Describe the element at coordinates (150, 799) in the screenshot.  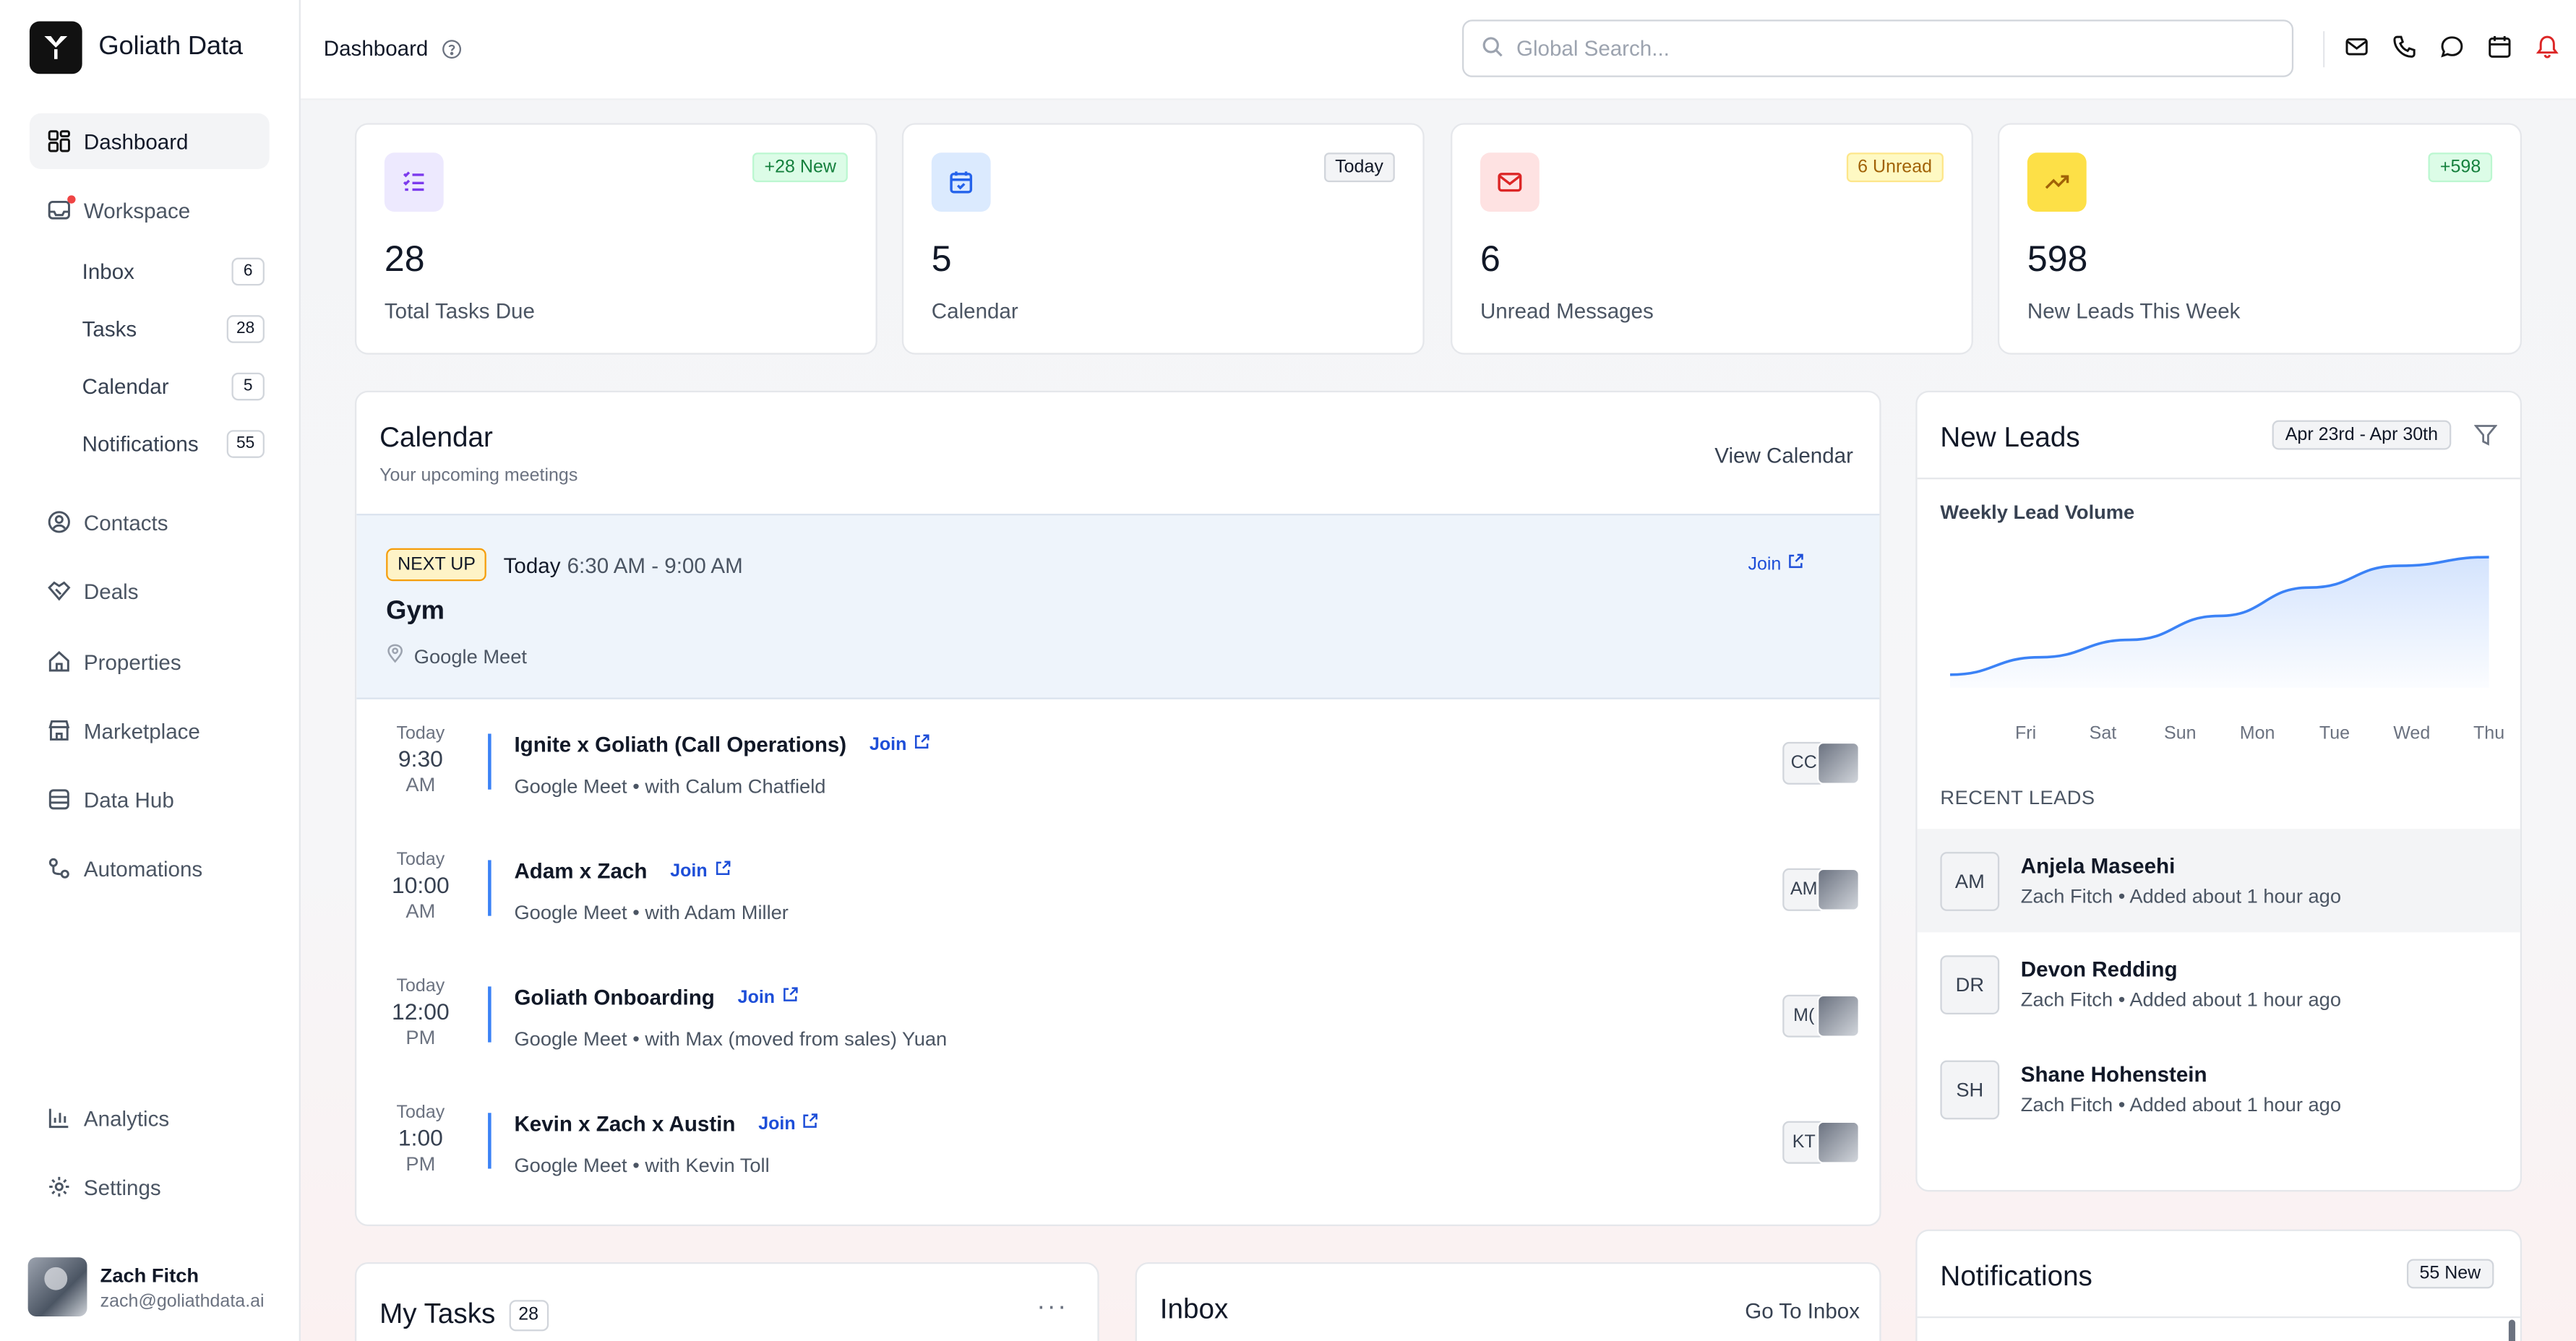
I see `sidebar-item-data-hub: Data Hub` at that location.